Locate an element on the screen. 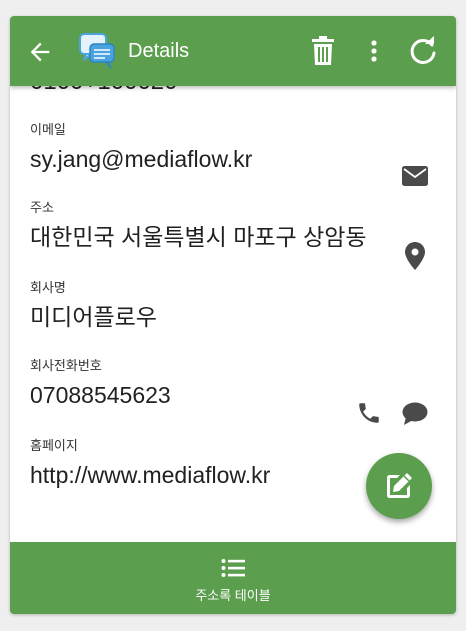  company-label: 회사명 is located at coordinates (48, 287).